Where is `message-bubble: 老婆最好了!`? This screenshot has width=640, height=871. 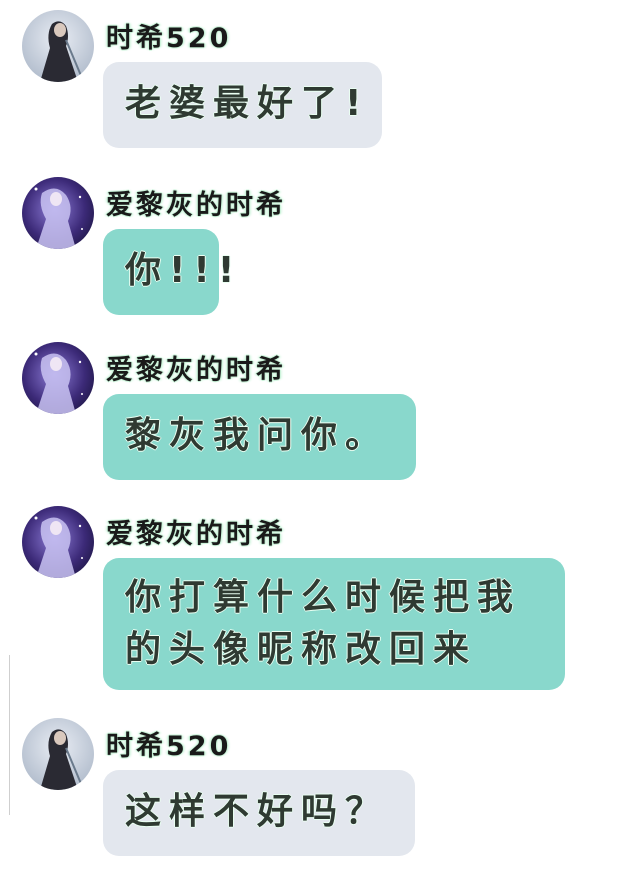 message-bubble: 老婆最好了! is located at coordinates (242, 105).